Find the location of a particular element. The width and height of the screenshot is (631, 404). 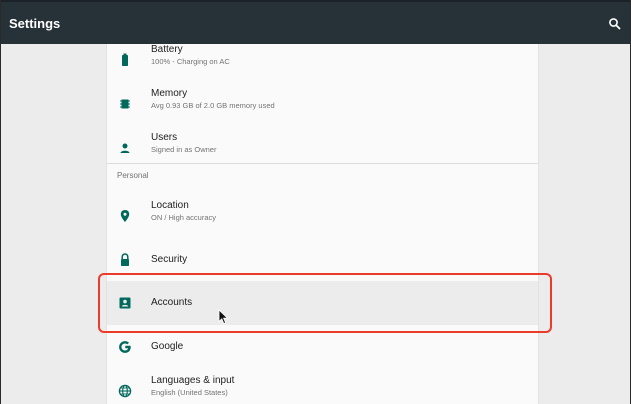

lock-icon is located at coordinates (125, 259).